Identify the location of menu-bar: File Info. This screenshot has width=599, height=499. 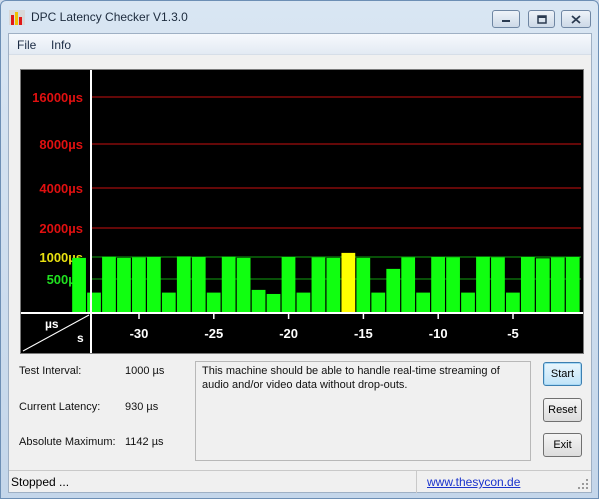
(300, 44).